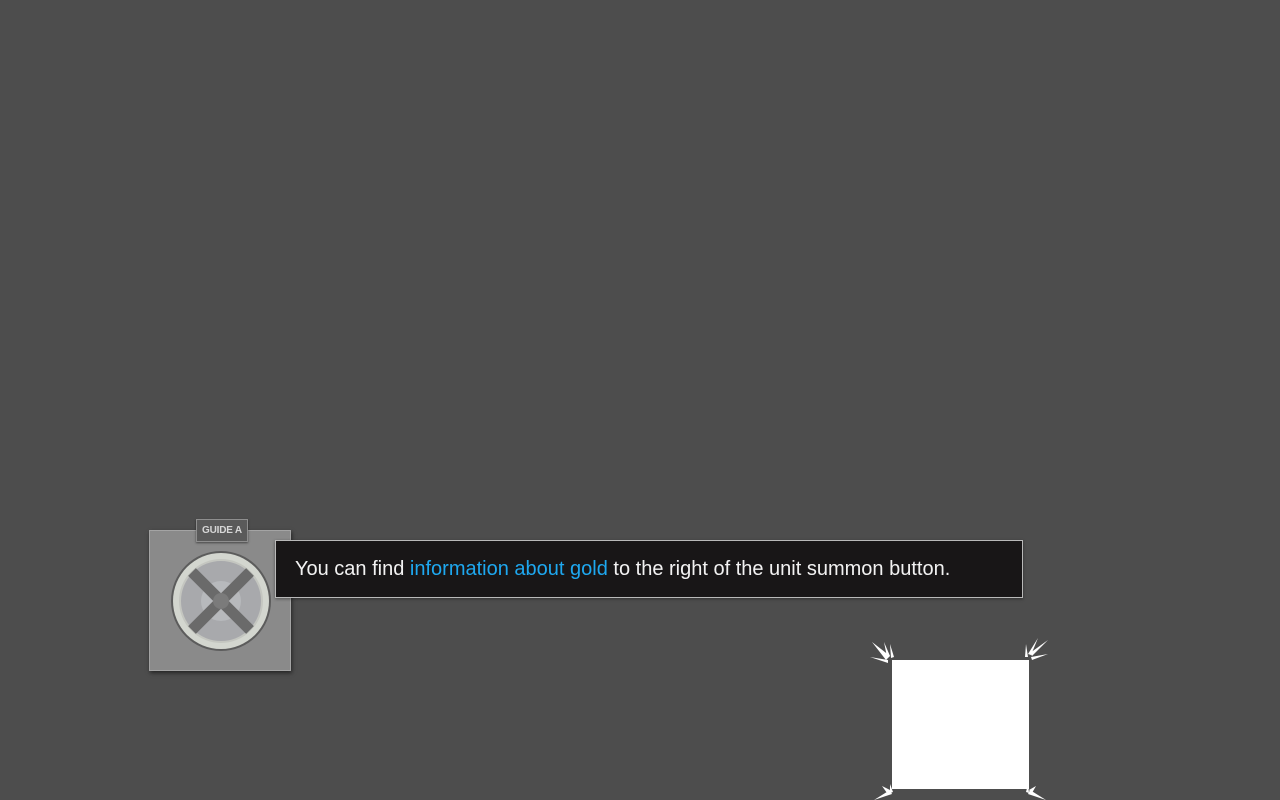  I want to click on dialogue-highlight: information about gold, so click(508, 569).